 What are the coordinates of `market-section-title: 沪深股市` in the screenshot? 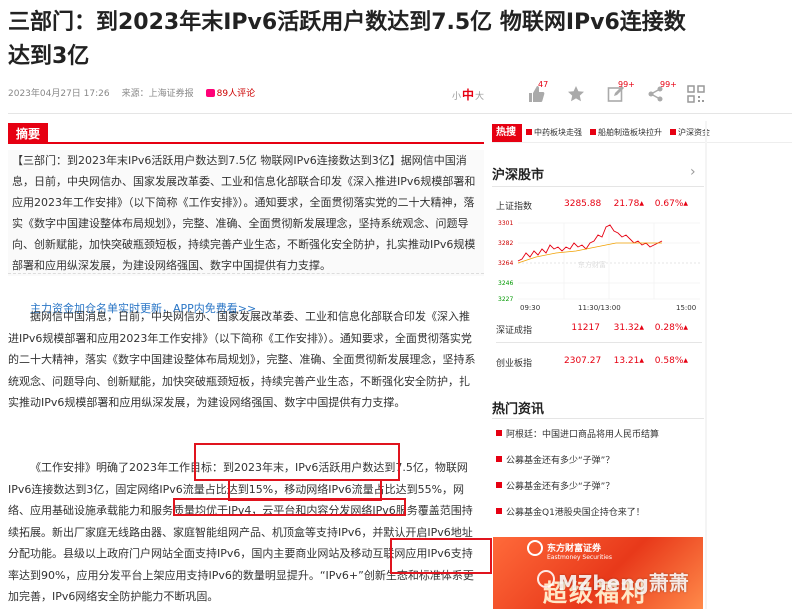 It's located at (518, 173).